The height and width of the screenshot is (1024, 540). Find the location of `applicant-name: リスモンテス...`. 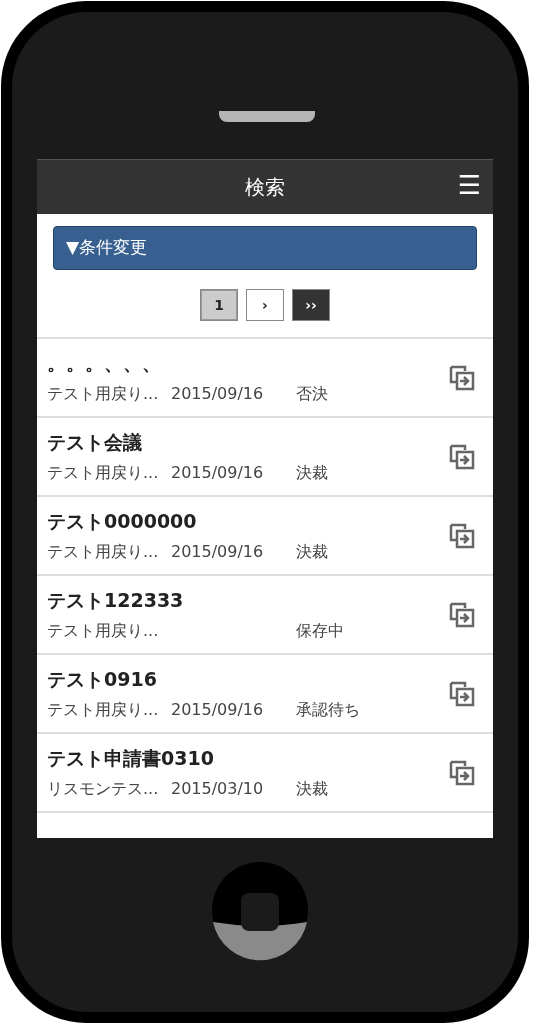

applicant-name: リスモンテス... is located at coordinates (103, 788).